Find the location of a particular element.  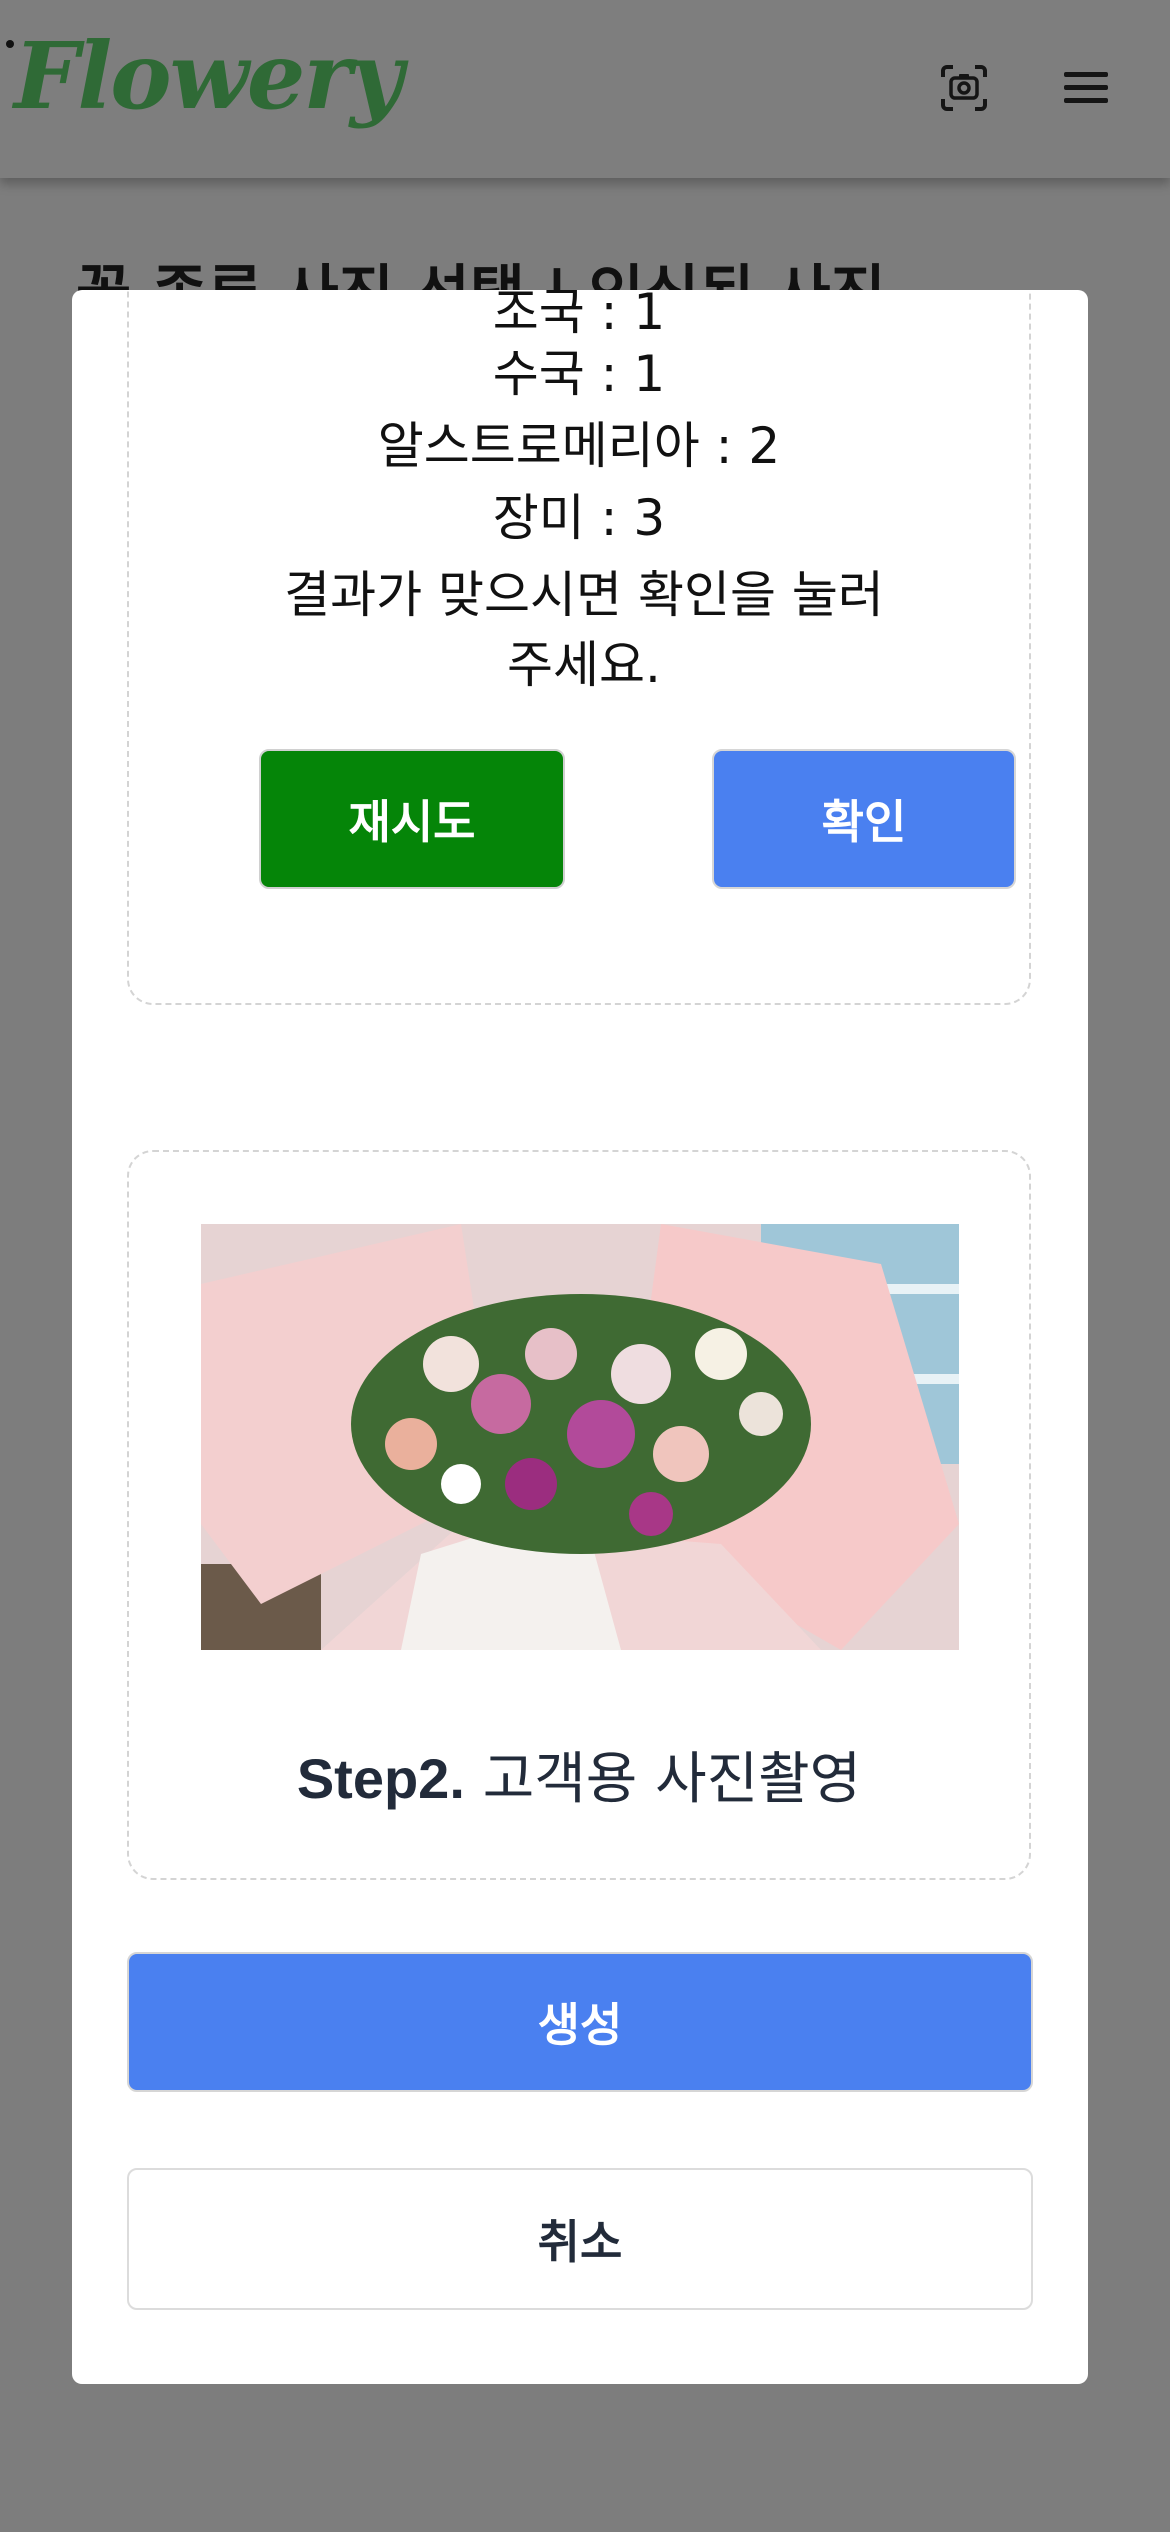

bouquet-photo is located at coordinates (580, 1437).